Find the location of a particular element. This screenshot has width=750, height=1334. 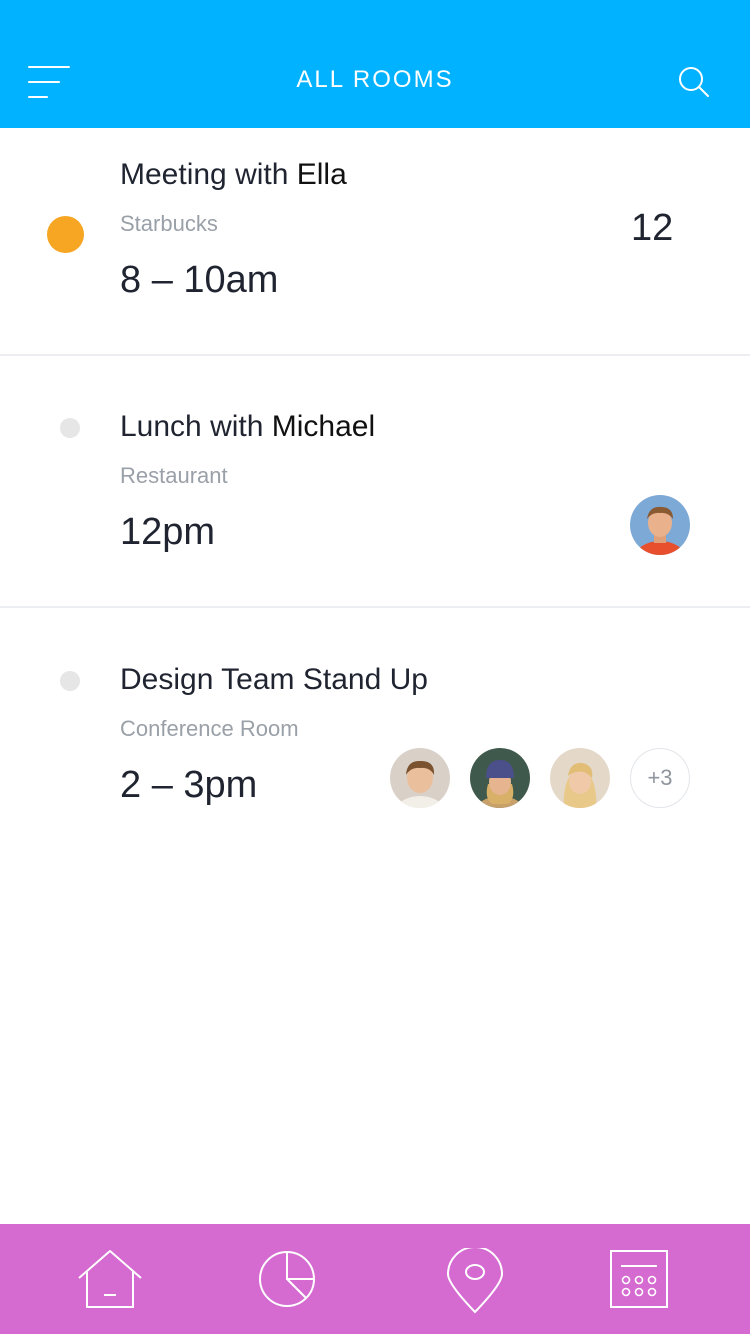

event-count: 12 is located at coordinates (652, 228).